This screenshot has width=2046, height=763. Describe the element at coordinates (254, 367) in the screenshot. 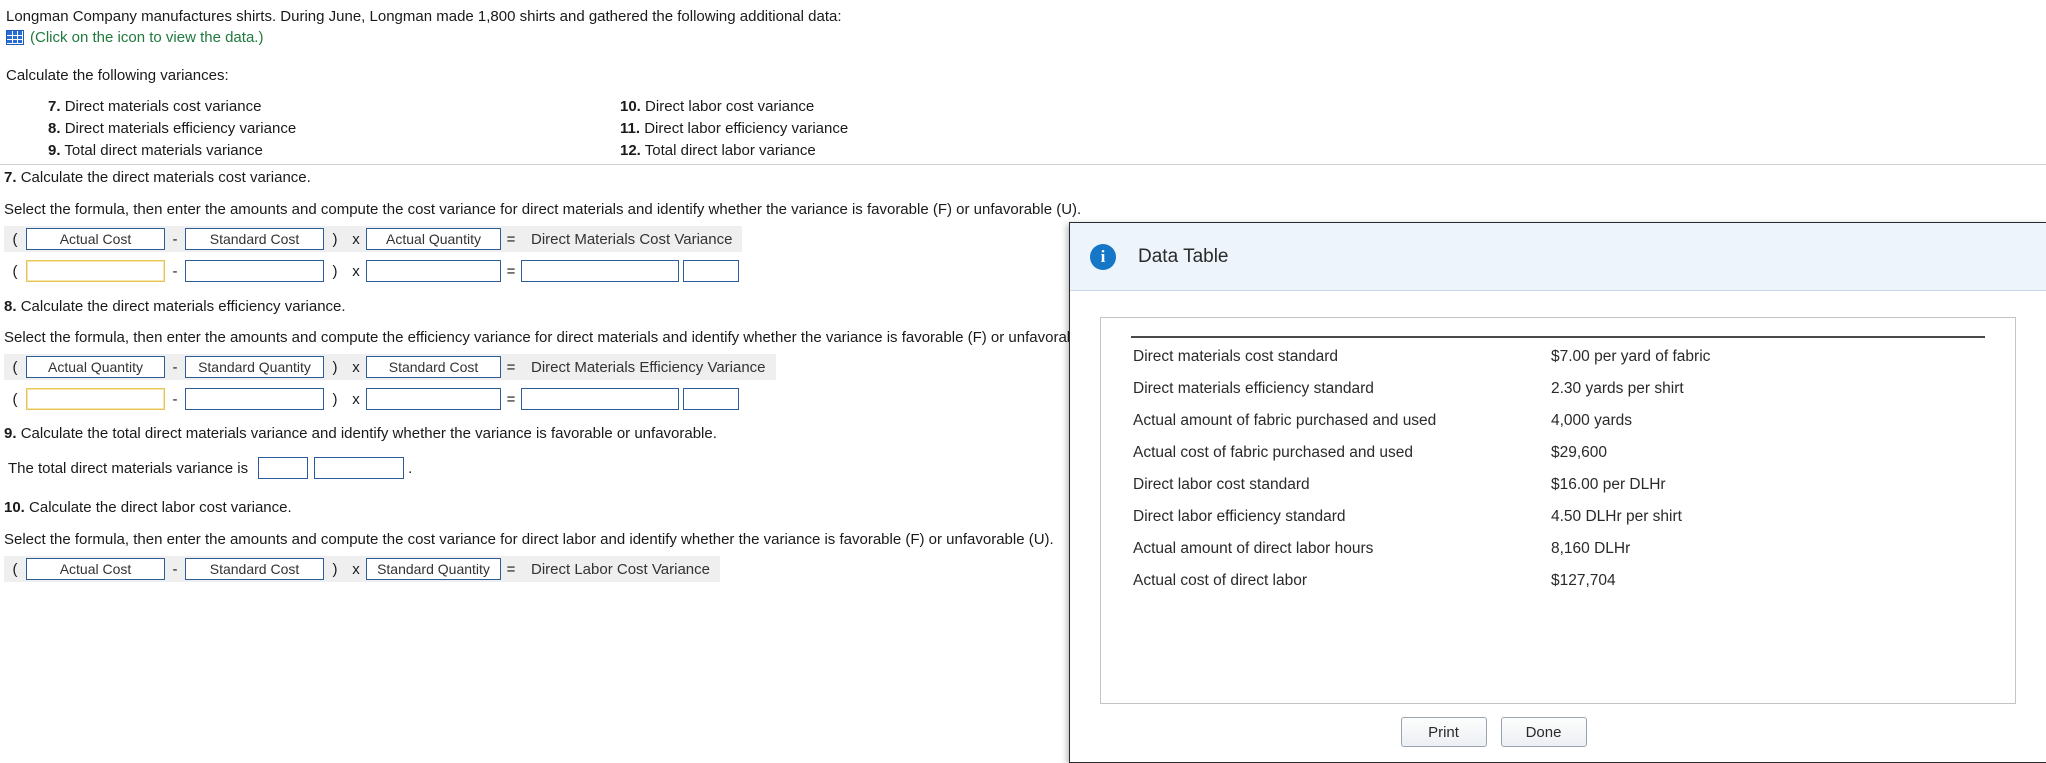

I see `q8-term2-select: Standard Quantity` at that location.